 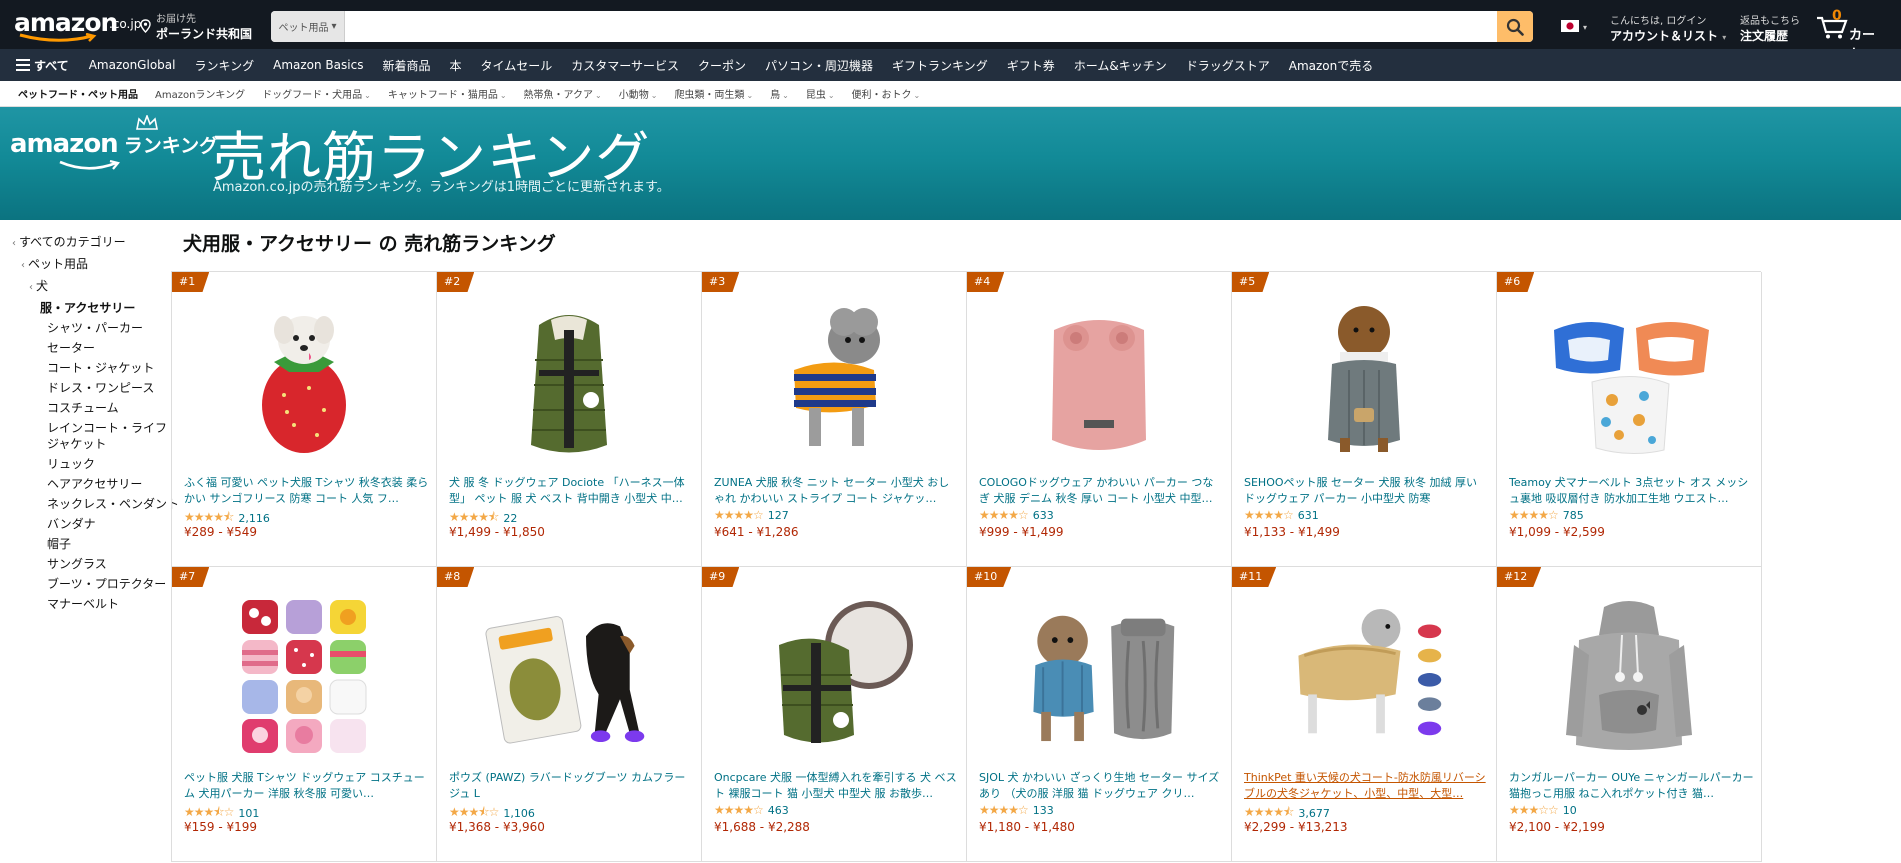 I want to click on subnav-item-aqua: 熱帯魚・アクア ⌄, so click(x=563, y=93).